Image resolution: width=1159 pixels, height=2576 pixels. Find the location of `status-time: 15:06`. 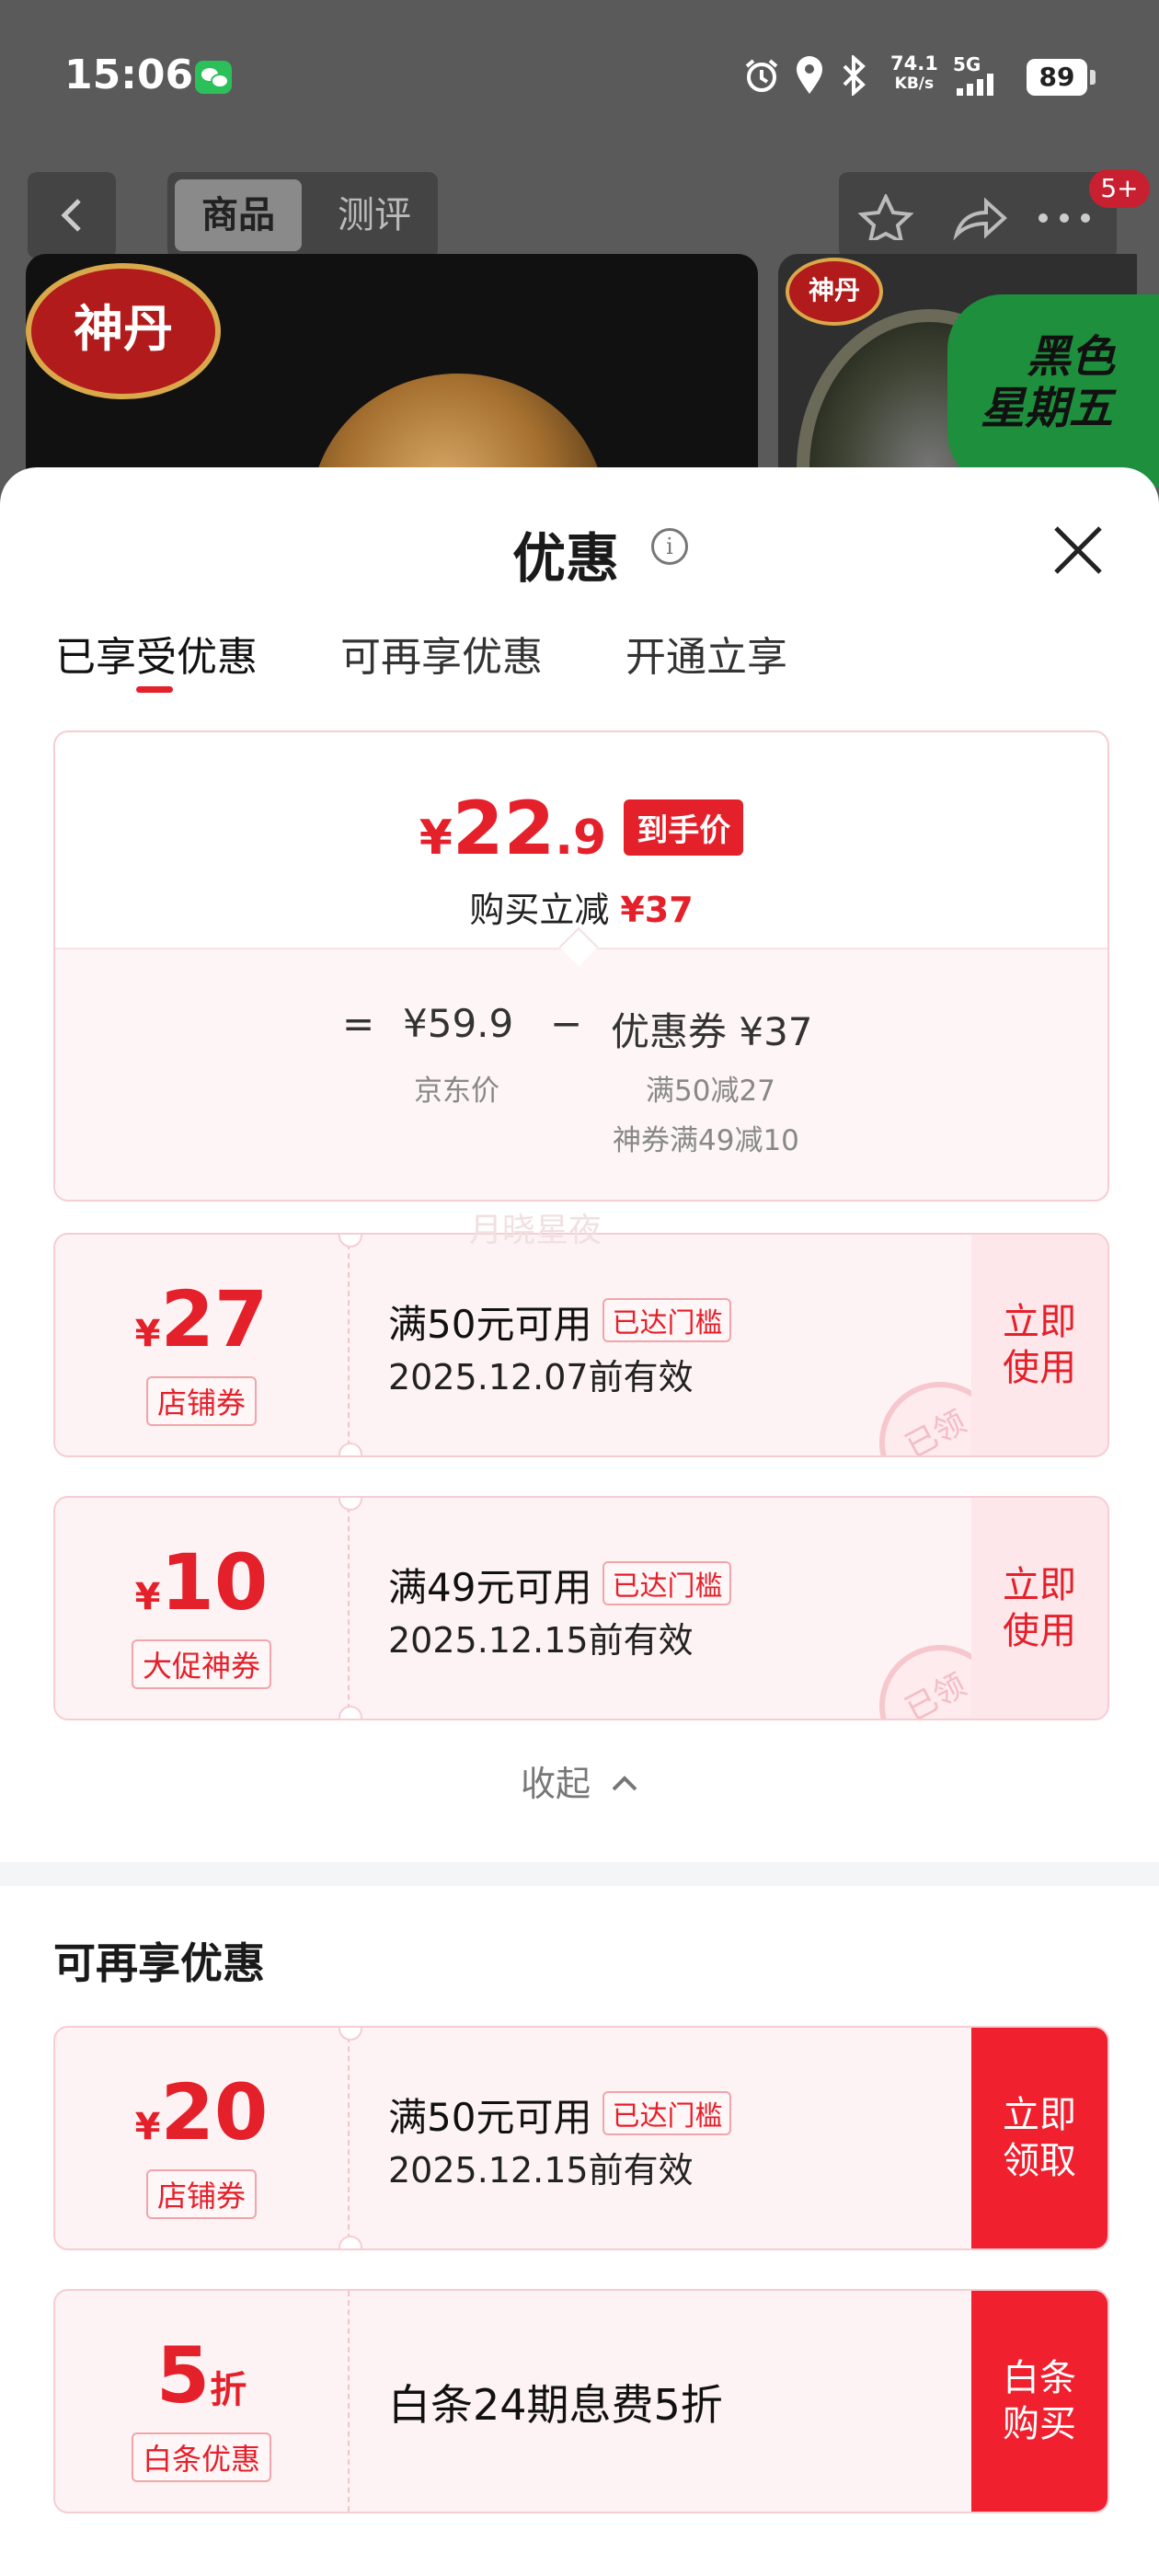

status-time: 15:06 is located at coordinates (129, 75).